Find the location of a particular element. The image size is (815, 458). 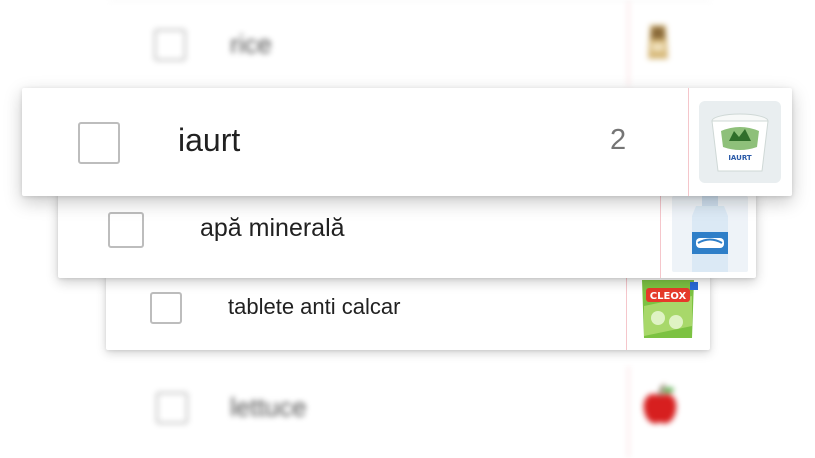

item-label: iaurt is located at coordinates (209, 140).